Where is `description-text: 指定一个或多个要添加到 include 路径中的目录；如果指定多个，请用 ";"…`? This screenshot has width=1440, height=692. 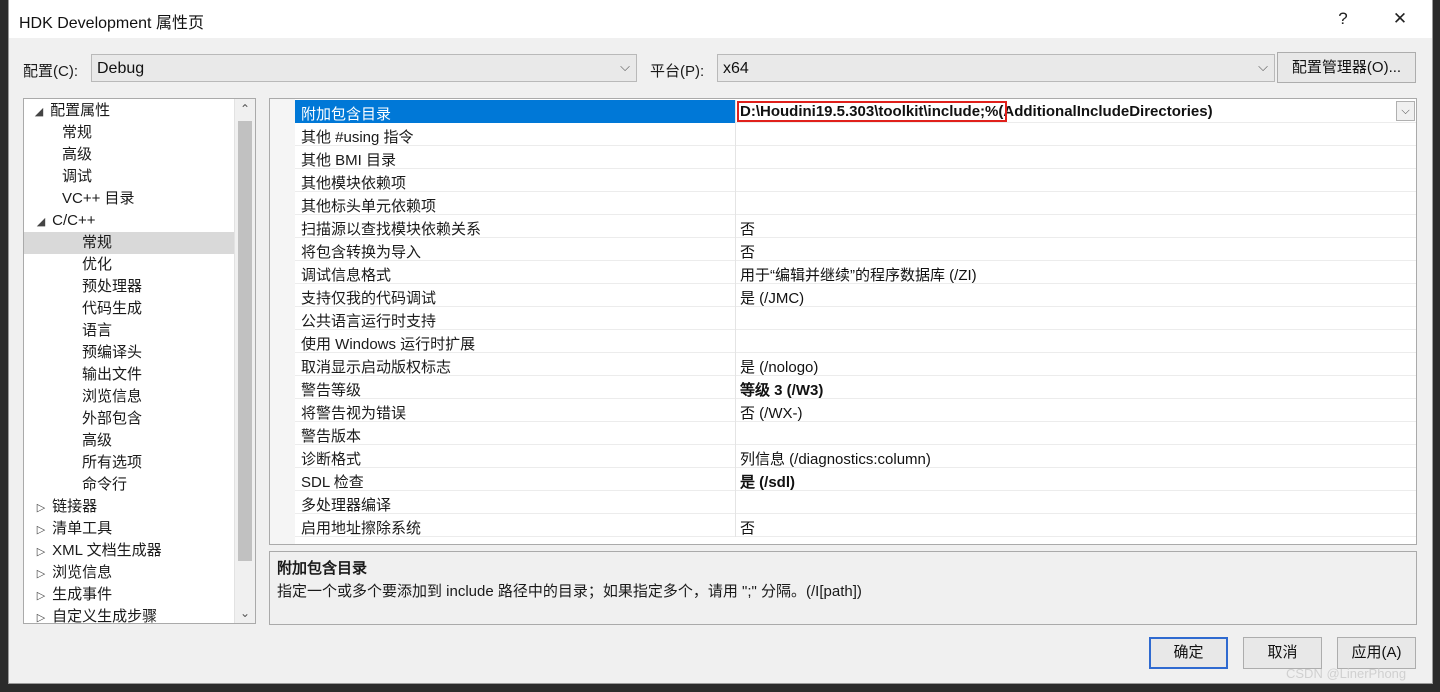 description-text: 指定一个或多个要添加到 include 路径中的目录；如果指定多个，请用 ";"… is located at coordinates (569, 591).